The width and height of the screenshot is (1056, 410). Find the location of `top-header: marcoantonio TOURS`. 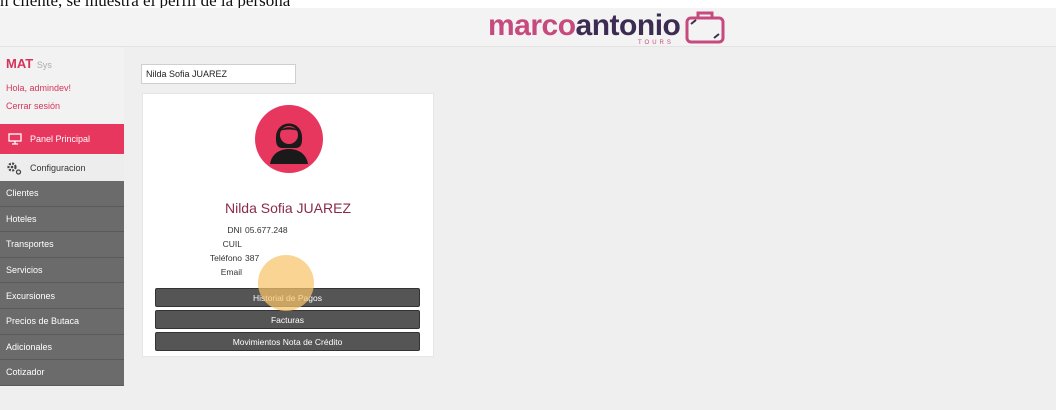

top-header: marcoantonio TOURS is located at coordinates (528, 27).